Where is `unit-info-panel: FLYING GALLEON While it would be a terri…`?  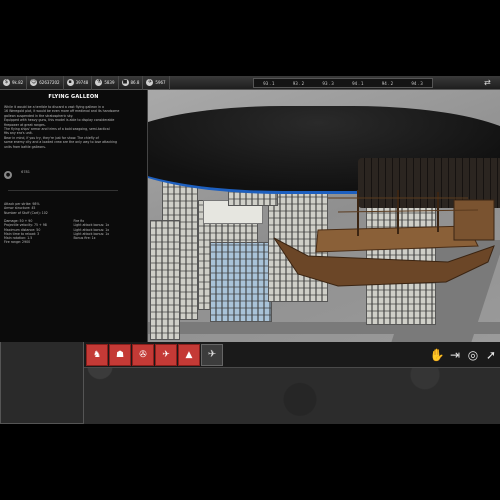 unit-info-panel: FLYING GALLEON While it would be a terri… is located at coordinates (74, 216).